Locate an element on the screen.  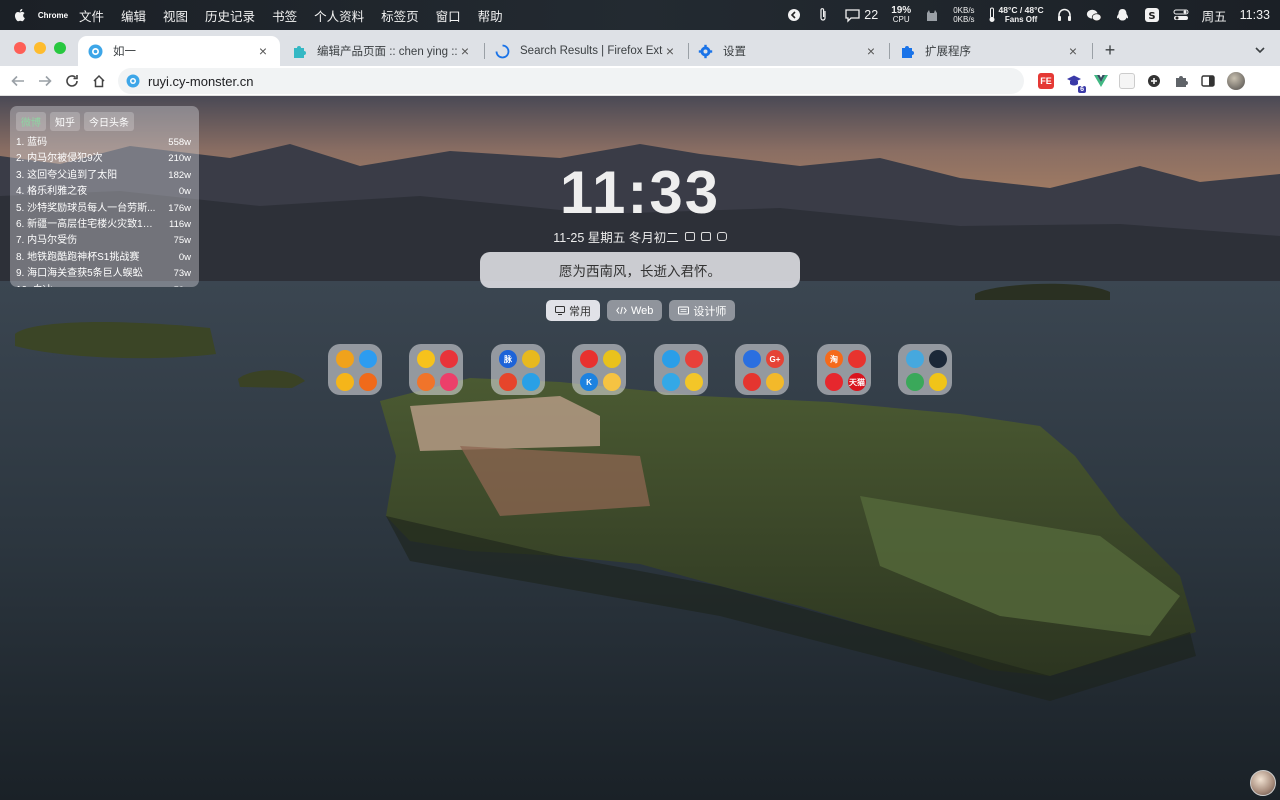
menu-profiles: 个人资料 is located at coordinates (339, 15).